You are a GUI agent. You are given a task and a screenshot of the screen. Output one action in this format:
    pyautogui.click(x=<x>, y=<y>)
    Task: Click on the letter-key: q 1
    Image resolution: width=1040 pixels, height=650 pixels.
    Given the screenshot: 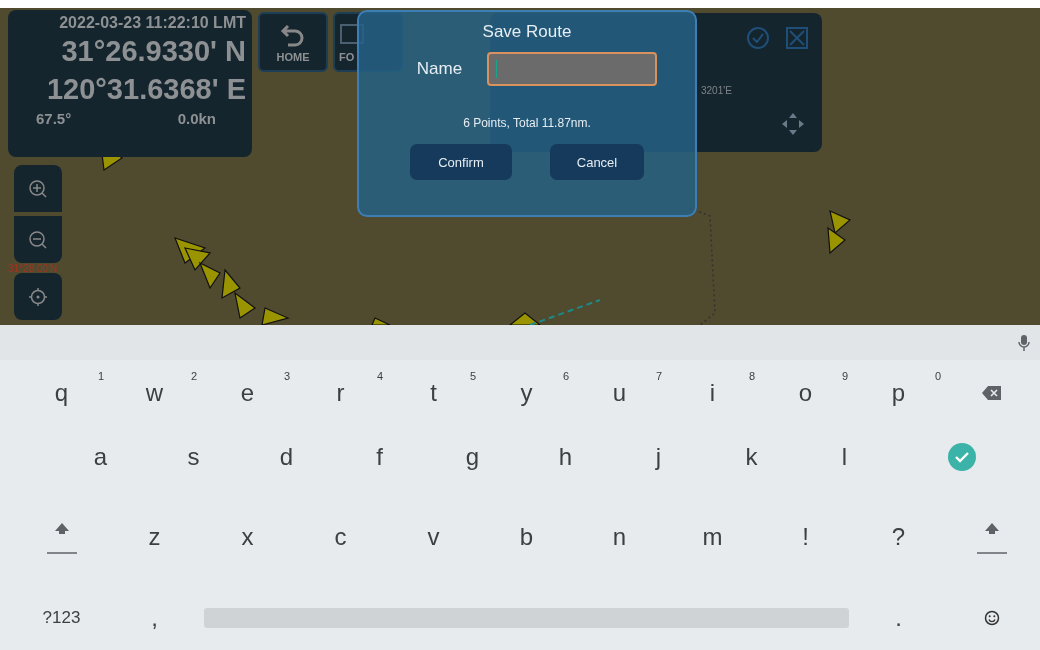 What is the action you would take?
    pyautogui.click(x=61, y=393)
    